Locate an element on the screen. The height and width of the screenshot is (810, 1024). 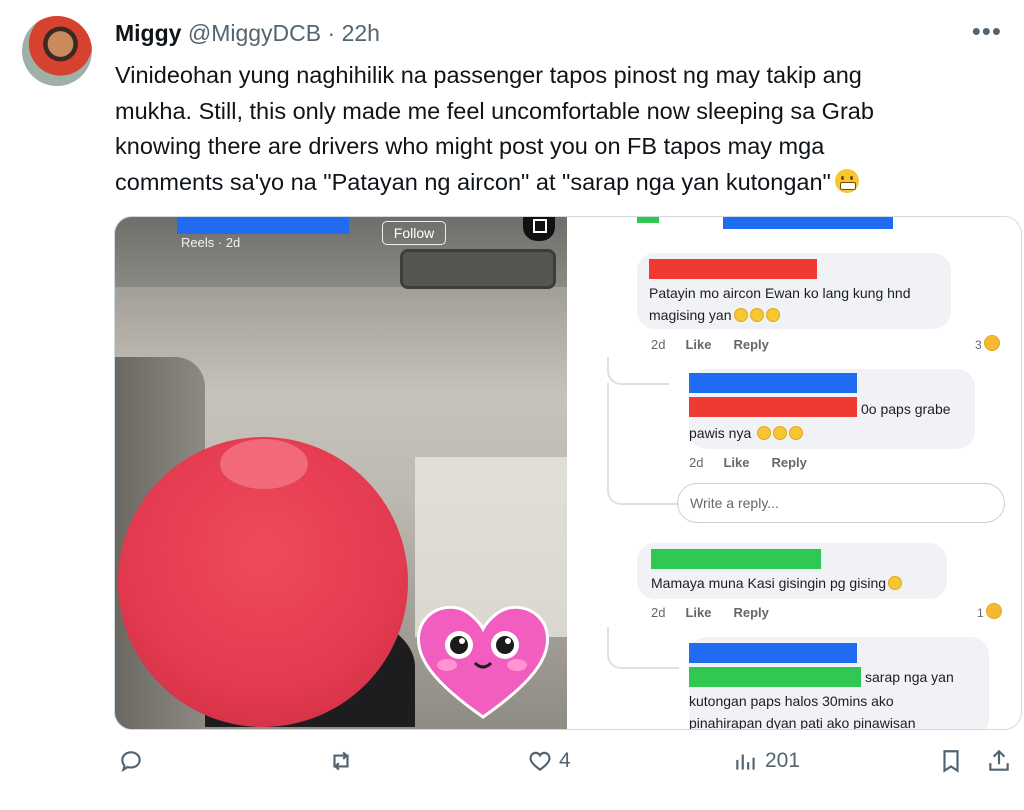
bookmark-icon is located at coordinates (951, 761).